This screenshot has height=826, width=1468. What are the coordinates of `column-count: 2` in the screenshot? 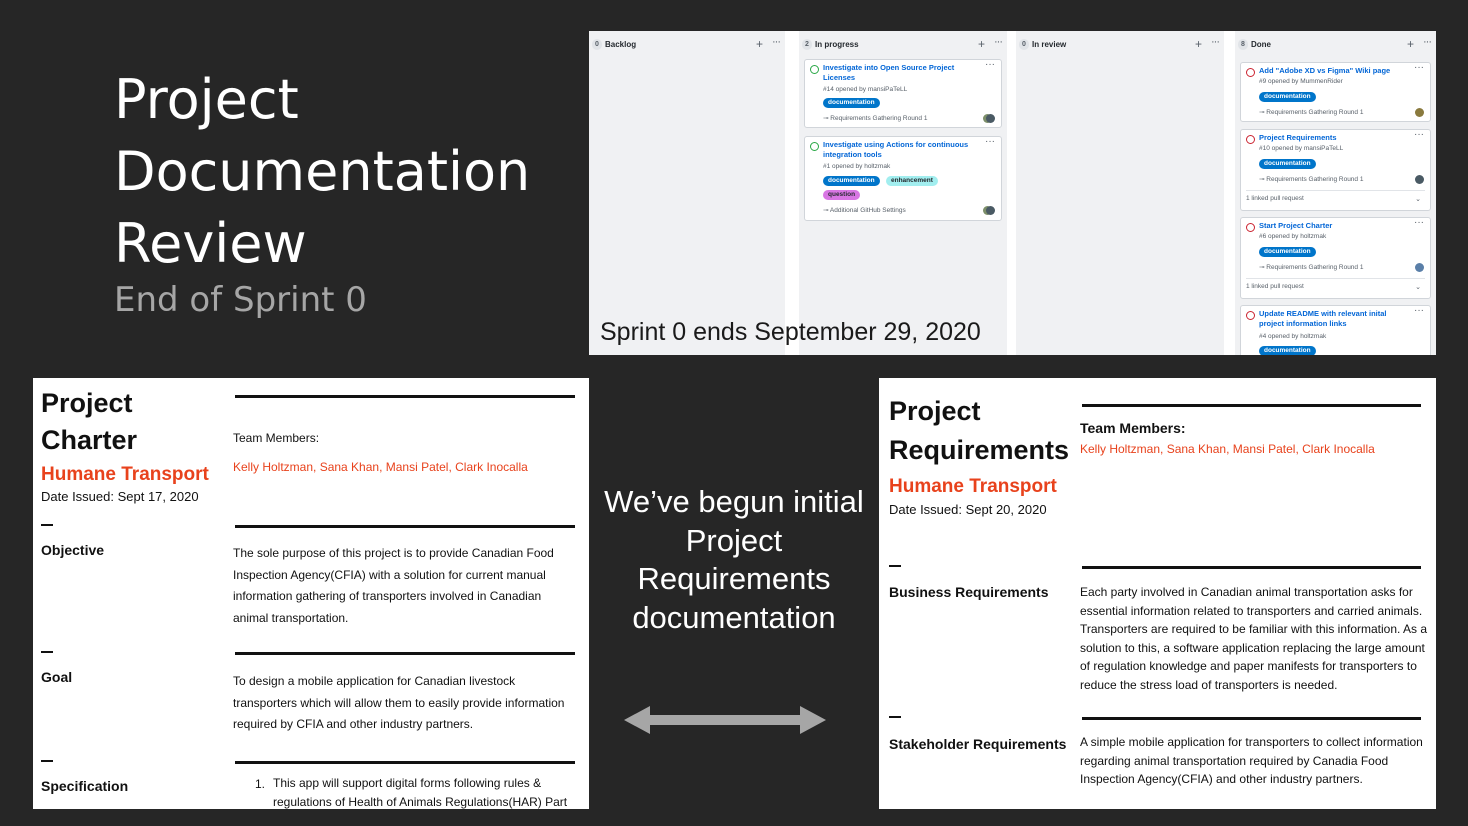 It's located at (807, 44).